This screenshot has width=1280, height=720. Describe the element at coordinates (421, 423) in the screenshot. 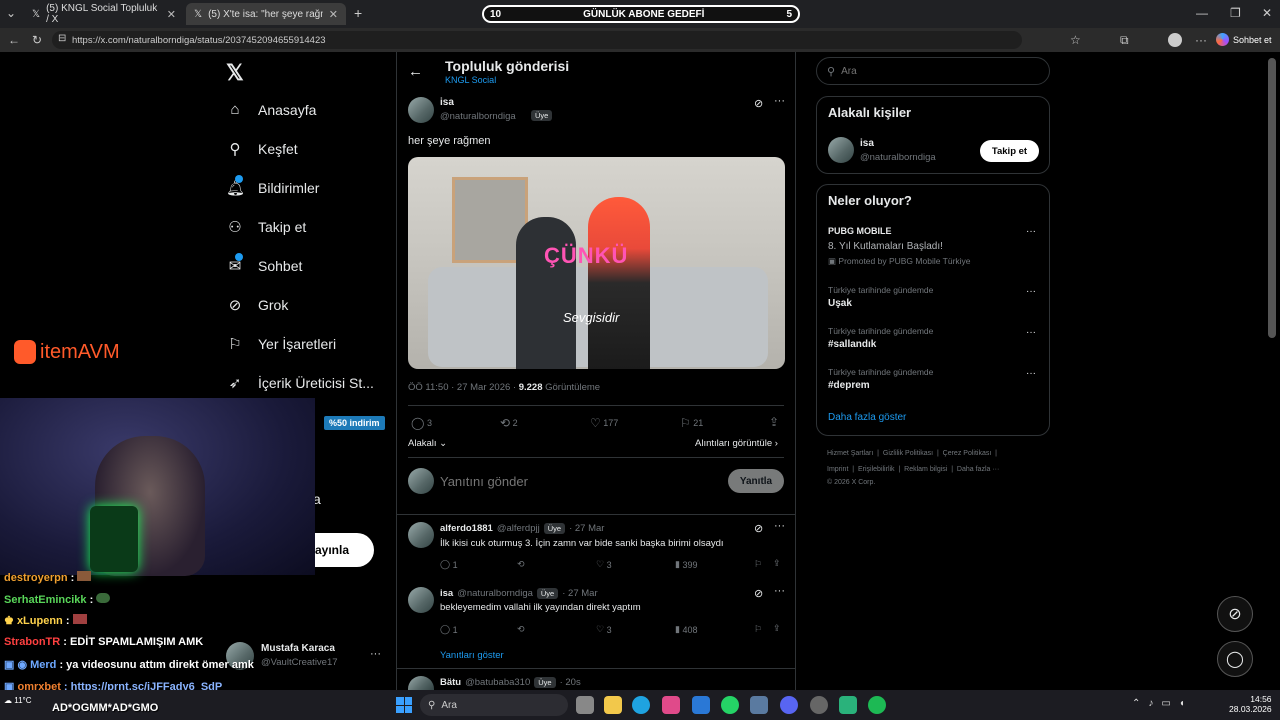

I see `reply-button: ◯ 3` at that location.